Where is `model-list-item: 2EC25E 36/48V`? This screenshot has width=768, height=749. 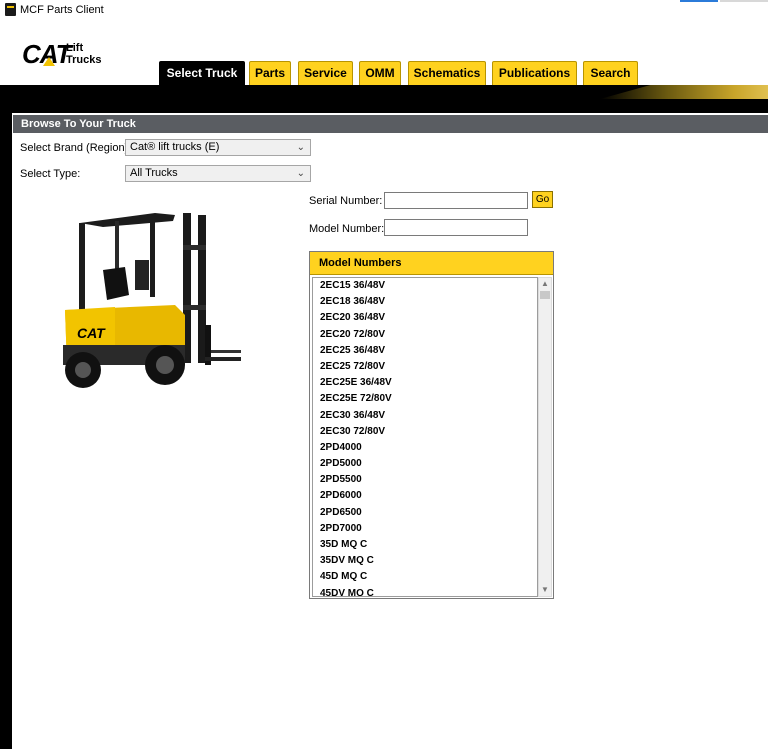
model-list-item: 2EC25E 36/48V is located at coordinates (425, 383).